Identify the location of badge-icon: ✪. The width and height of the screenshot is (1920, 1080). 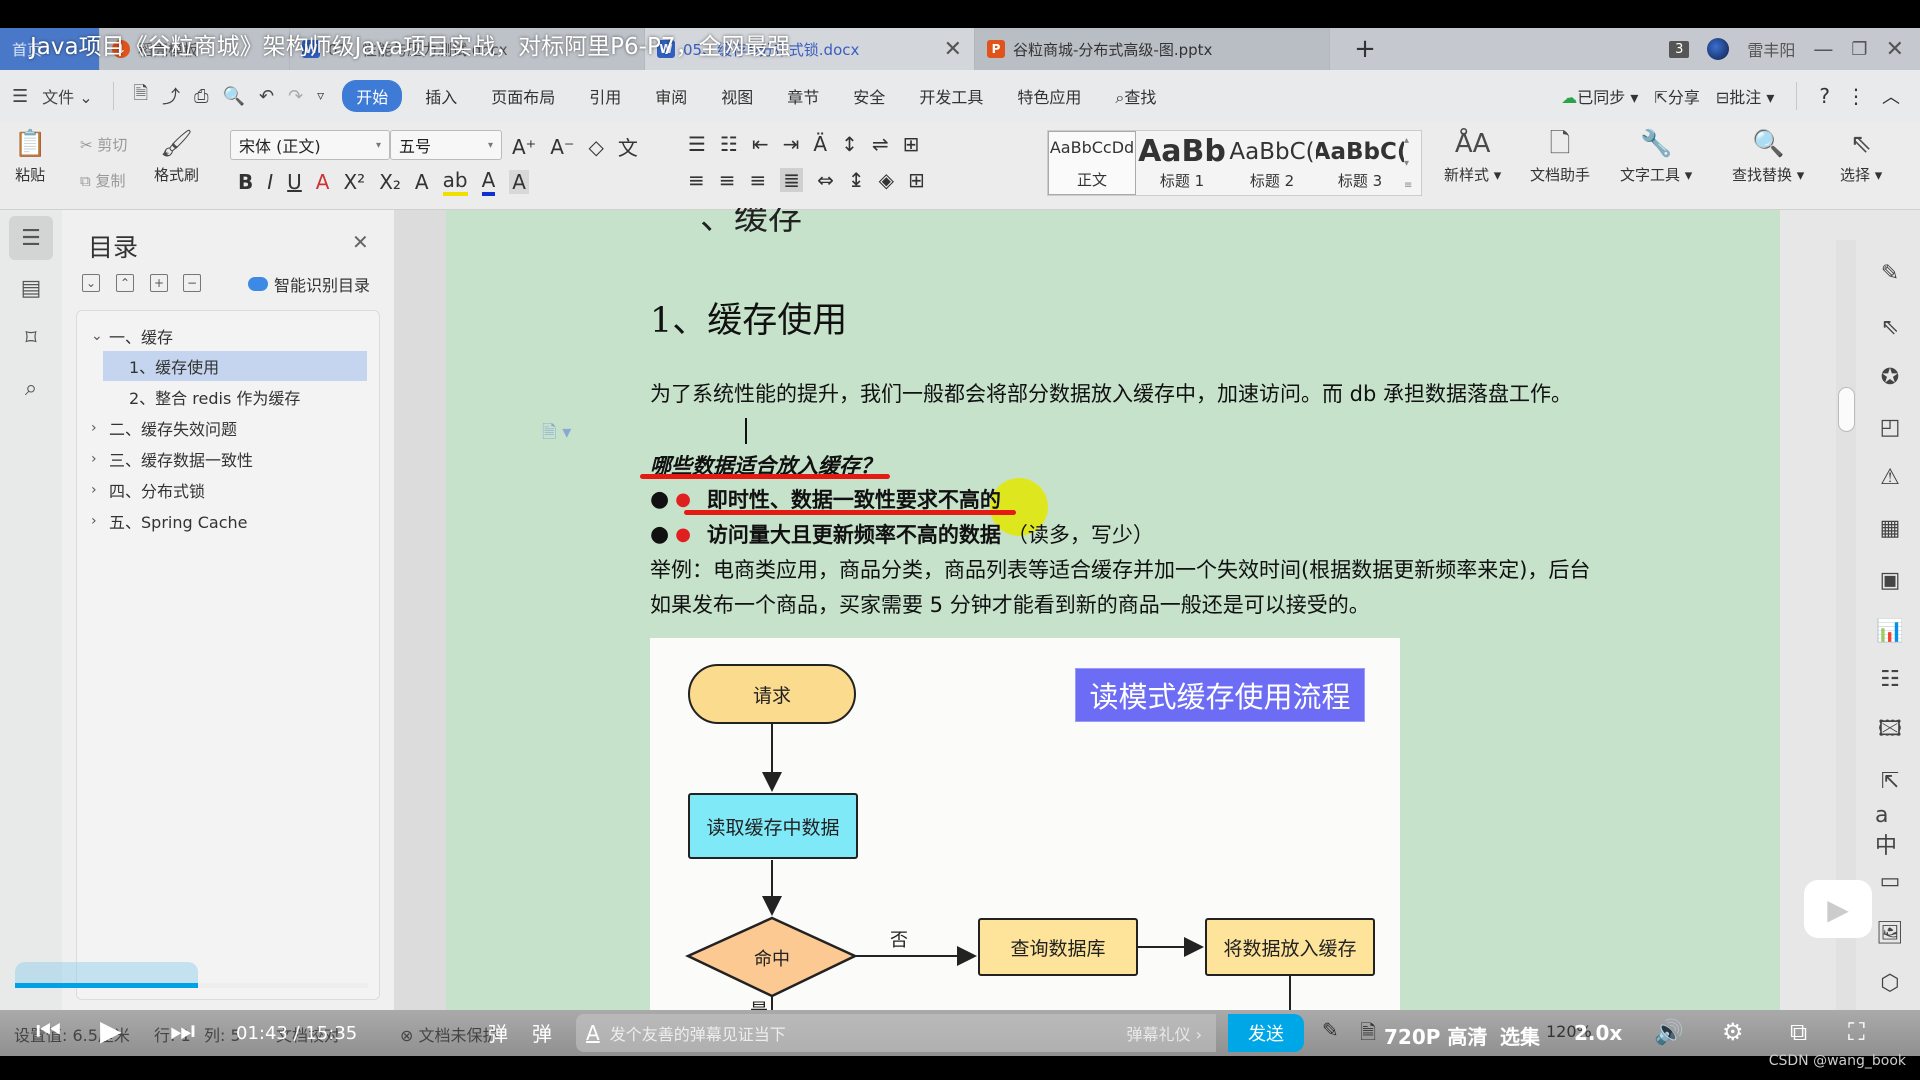
(1890, 377).